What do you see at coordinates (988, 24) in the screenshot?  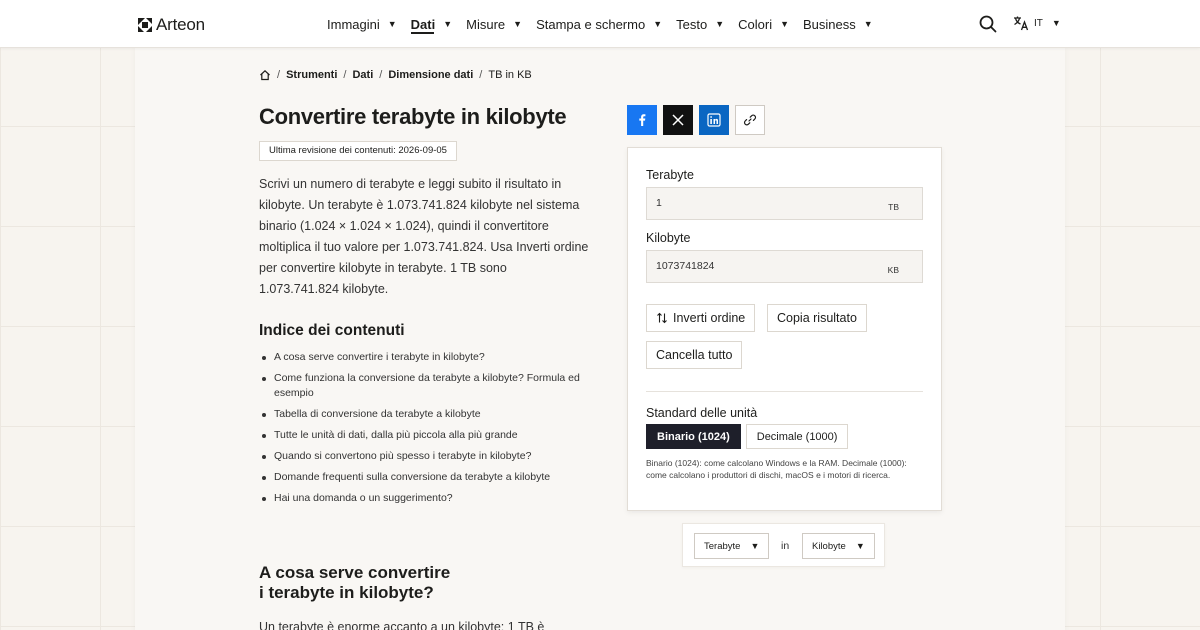 I see `search-icon` at bounding box center [988, 24].